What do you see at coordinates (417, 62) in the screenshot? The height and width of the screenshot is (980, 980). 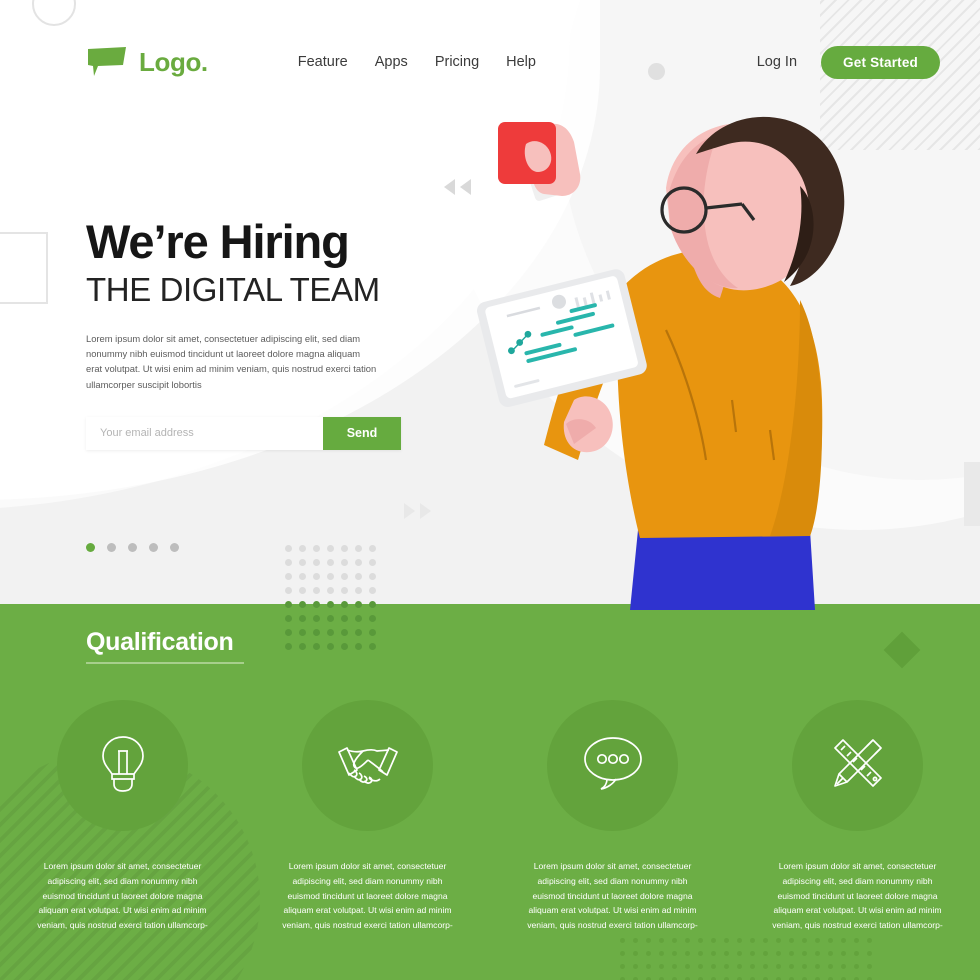 I see `nav-links: Feature Apps Pricing Help` at bounding box center [417, 62].